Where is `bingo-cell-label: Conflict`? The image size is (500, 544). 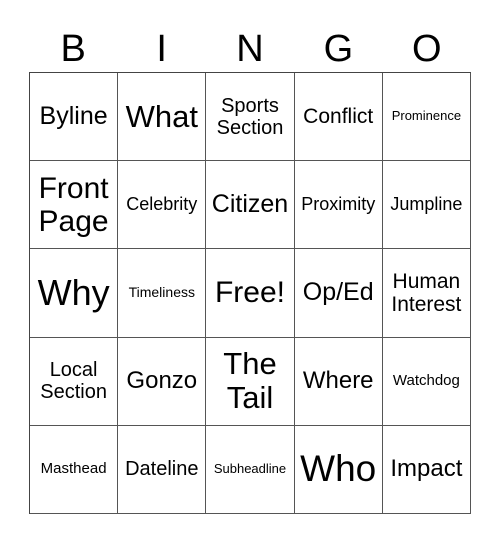
bingo-cell-label: Conflict is located at coordinates (338, 117).